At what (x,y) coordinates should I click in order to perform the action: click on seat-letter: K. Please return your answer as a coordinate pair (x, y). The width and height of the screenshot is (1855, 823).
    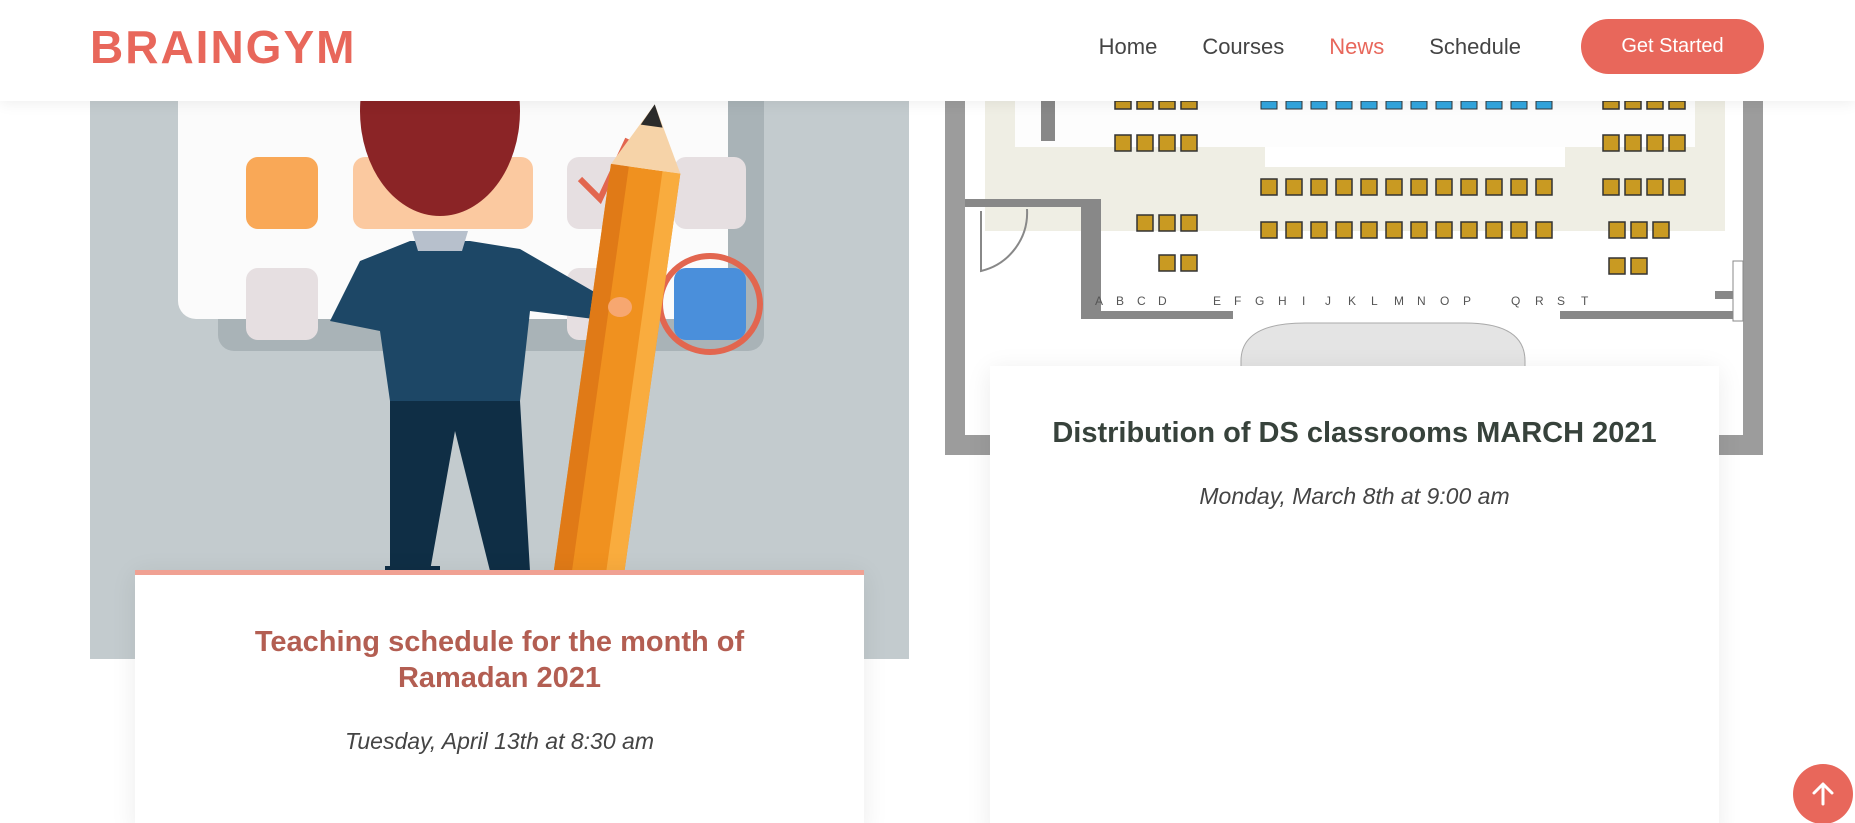
    Looking at the image, I should click on (1352, 301).